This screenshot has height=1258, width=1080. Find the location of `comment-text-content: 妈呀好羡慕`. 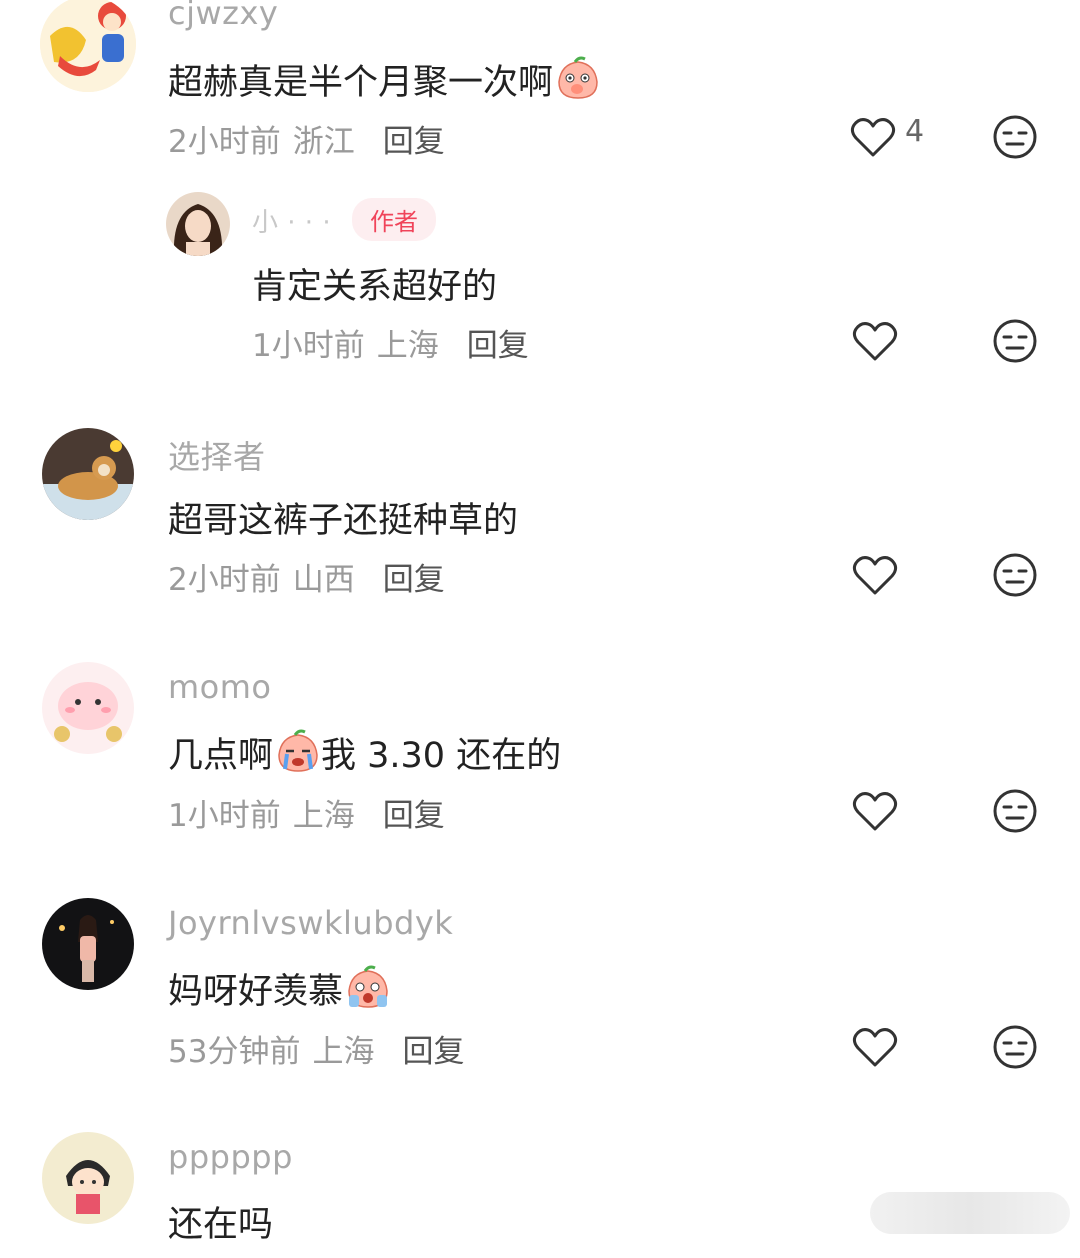

comment-text-content: 妈呀好羡慕 is located at coordinates (256, 991).